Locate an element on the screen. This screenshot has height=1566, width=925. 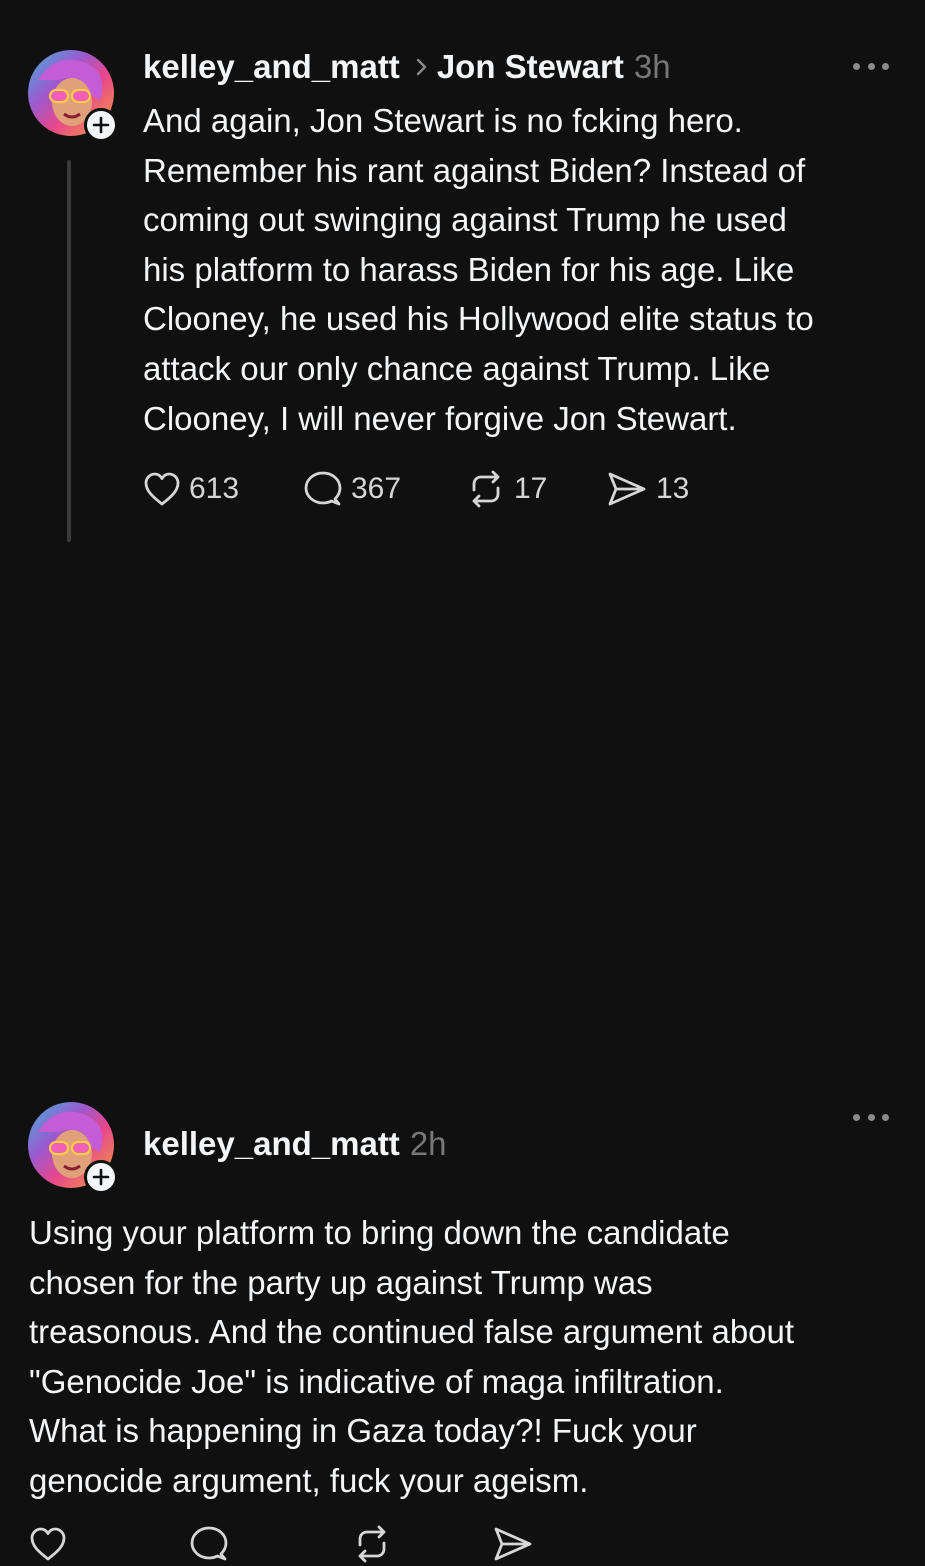
share-button is located at coordinates (552, 1544).